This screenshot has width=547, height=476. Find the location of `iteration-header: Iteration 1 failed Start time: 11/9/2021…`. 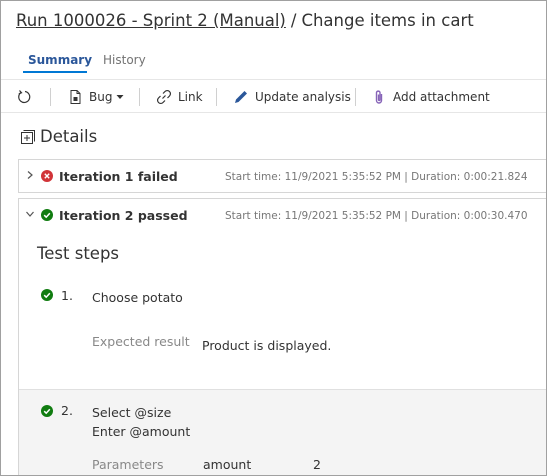

iteration-header: Iteration 1 failed Start time: 11/9/2021… is located at coordinates (282, 177).